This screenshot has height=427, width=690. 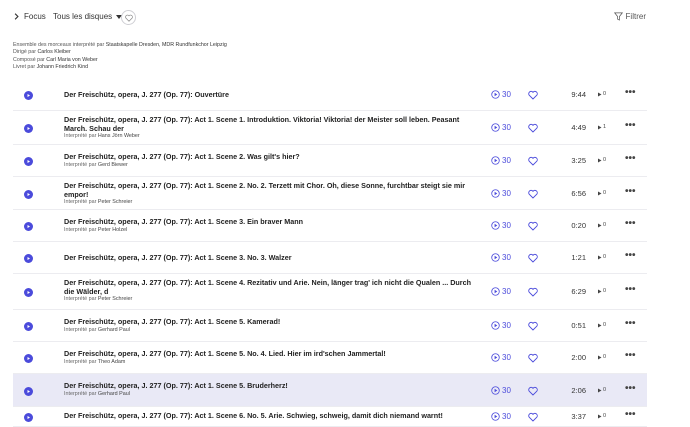 What do you see at coordinates (42, 52) in the screenshot?
I see `credit-line: Dirigé par Carlos Kleiber` at bounding box center [42, 52].